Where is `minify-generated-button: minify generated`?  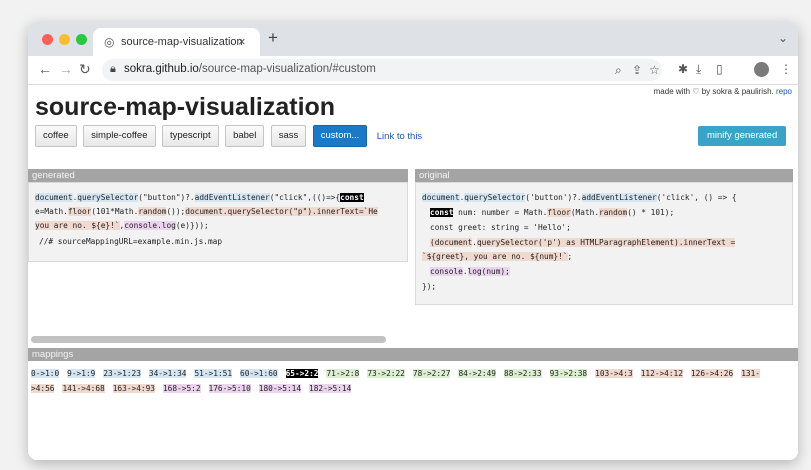
minify-generated-button: minify generated is located at coordinates (742, 136).